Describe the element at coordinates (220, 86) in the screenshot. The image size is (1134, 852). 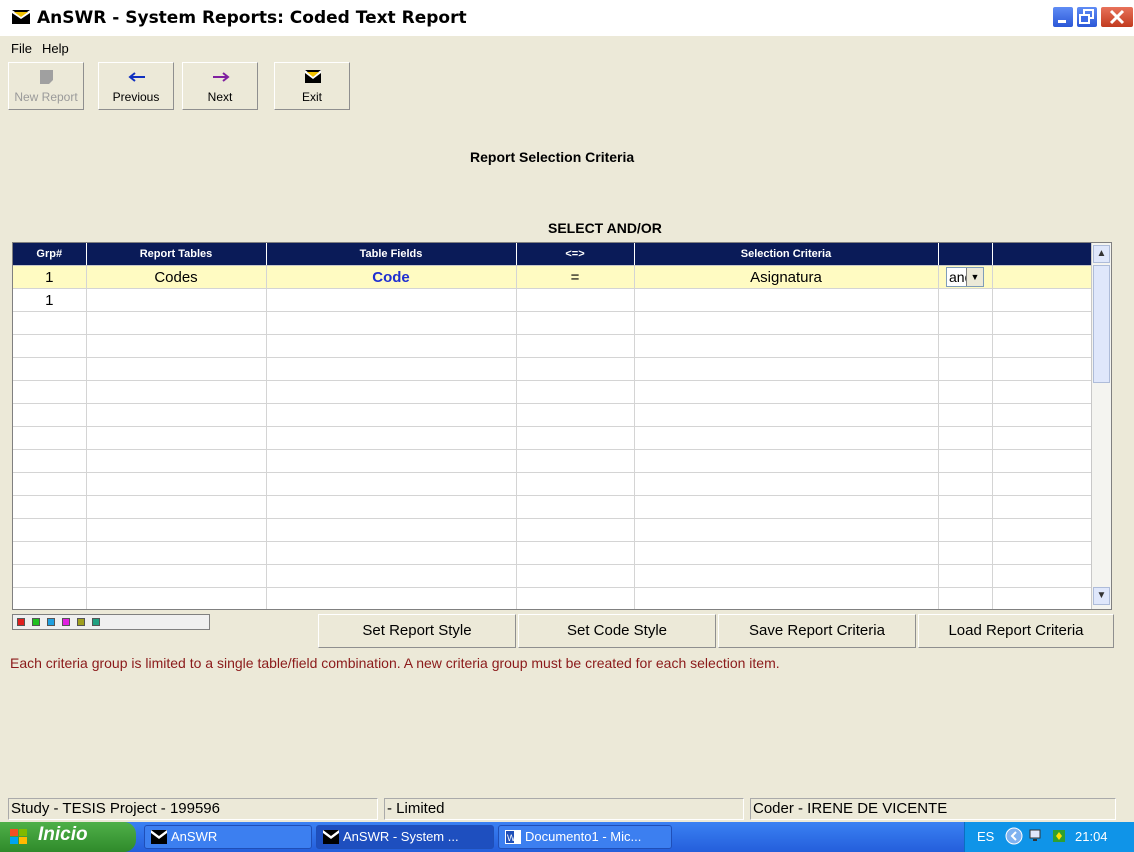
I see `next-button: Next` at that location.